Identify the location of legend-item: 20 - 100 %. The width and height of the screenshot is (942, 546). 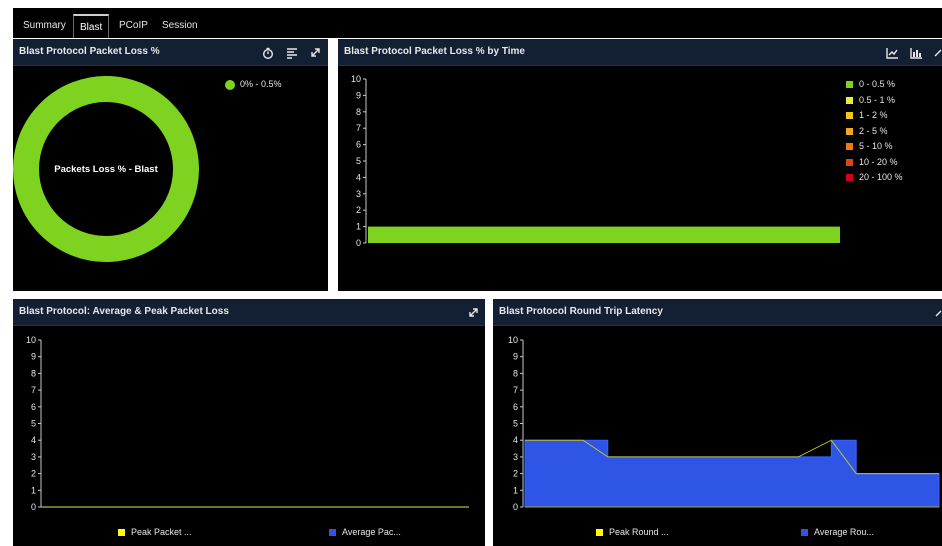
(874, 177).